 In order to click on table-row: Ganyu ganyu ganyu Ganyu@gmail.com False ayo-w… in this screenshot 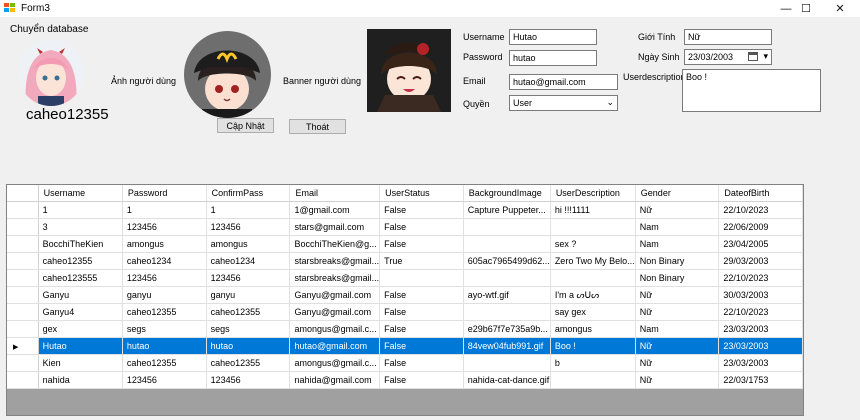, I will do `click(405, 295)`.